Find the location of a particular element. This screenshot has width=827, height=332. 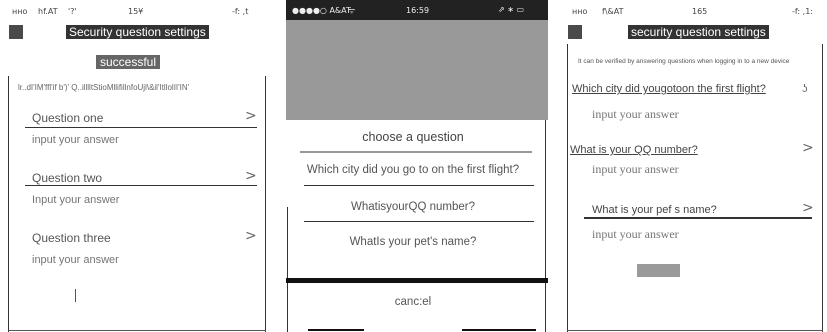

status-network: hf.AT is located at coordinates (48, 11).